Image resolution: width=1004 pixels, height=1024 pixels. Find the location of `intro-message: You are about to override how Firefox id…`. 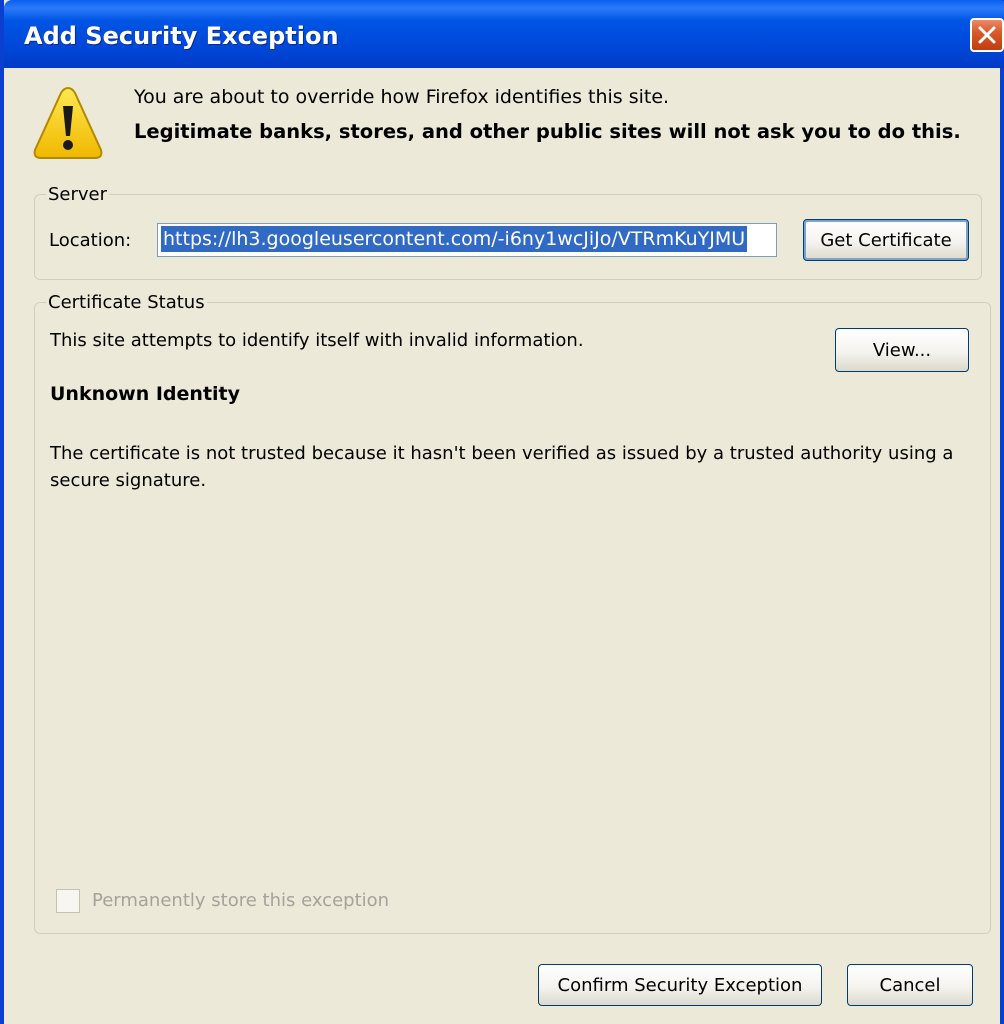

intro-message: You are about to override how Firefox id… is located at coordinates (402, 97).